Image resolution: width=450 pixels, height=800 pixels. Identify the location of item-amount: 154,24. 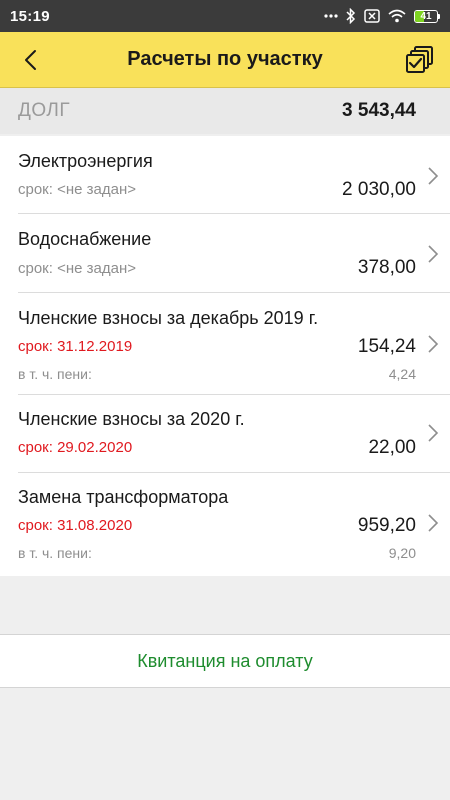
(386, 346).